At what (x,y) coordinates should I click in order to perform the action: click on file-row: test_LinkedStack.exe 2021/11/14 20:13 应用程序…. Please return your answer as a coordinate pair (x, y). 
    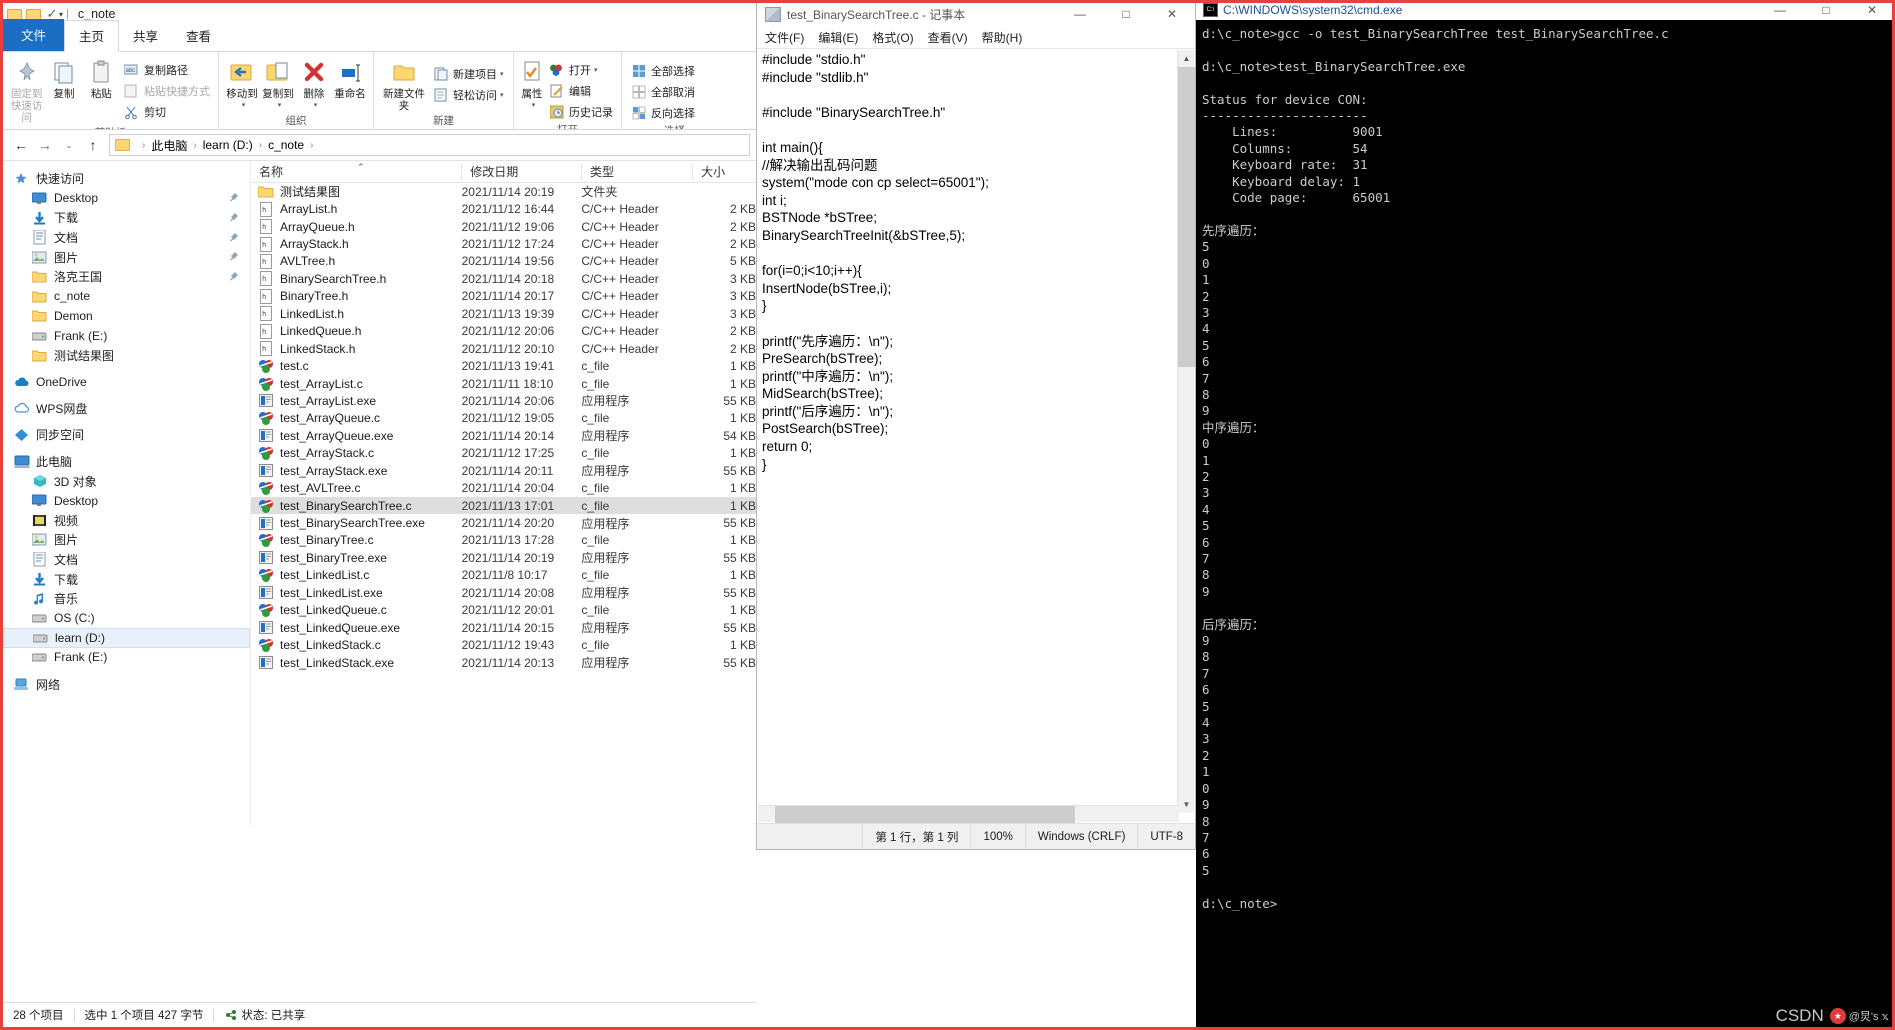
    Looking at the image, I should click on (503, 662).